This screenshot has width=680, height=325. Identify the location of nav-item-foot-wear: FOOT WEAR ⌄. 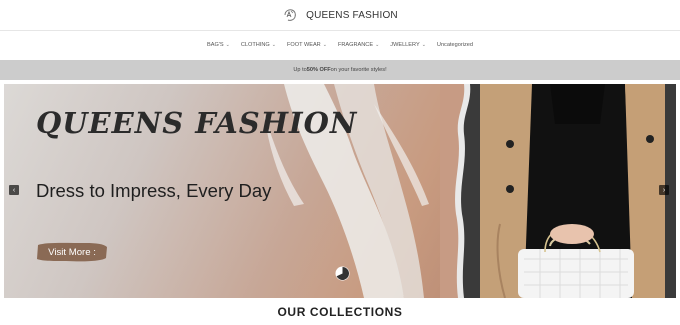
(307, 45).